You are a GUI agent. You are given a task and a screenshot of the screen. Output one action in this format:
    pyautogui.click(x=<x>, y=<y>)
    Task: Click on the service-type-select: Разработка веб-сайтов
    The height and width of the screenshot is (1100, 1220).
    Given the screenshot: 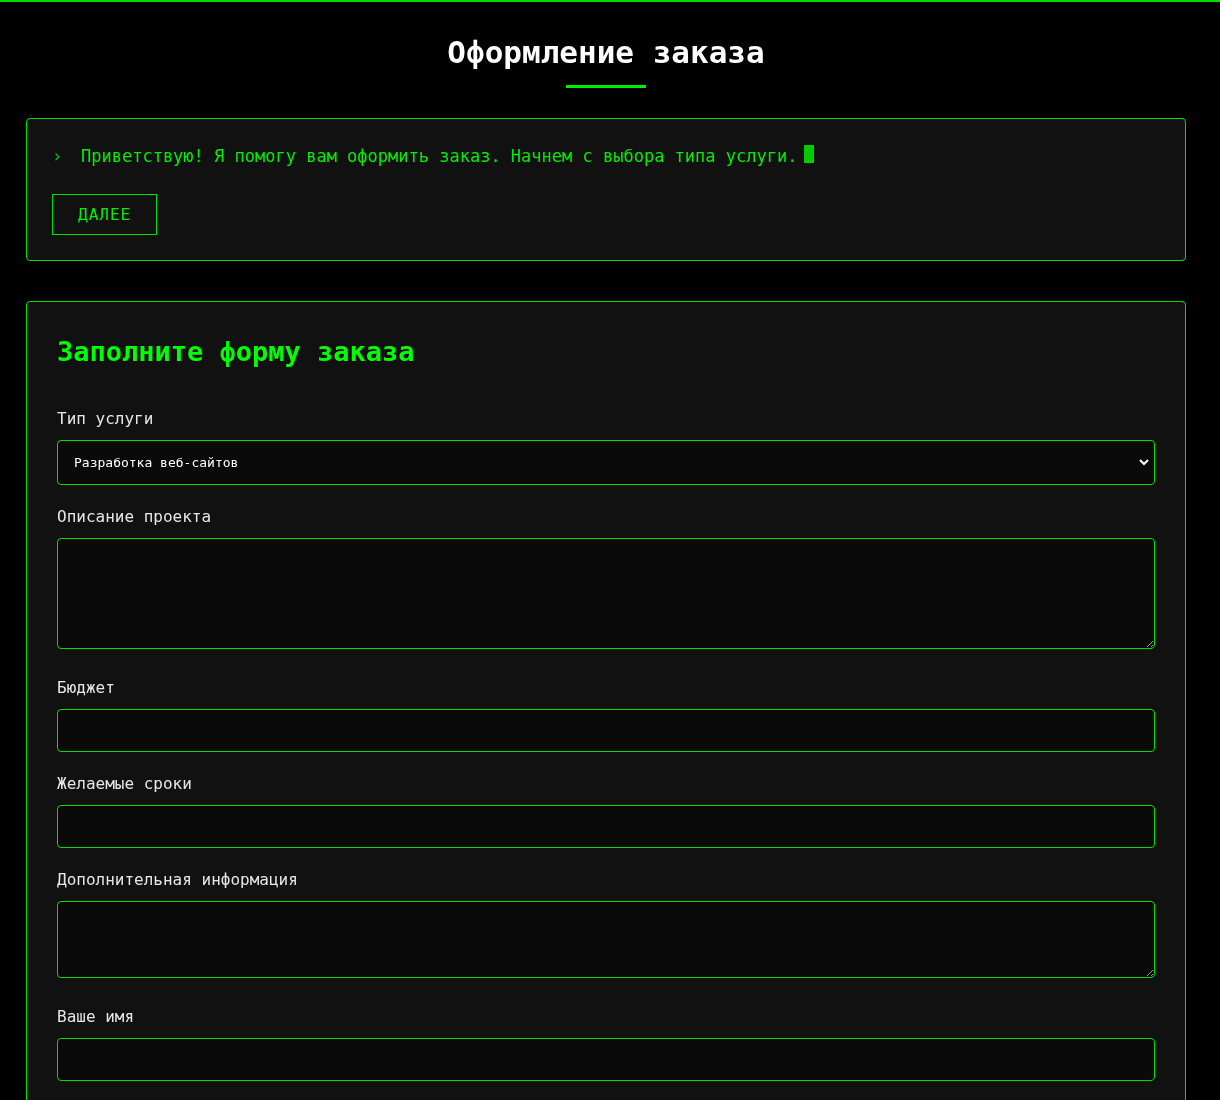 What is the action you would take?
    pyautogui.click(x=606, y=462)
    